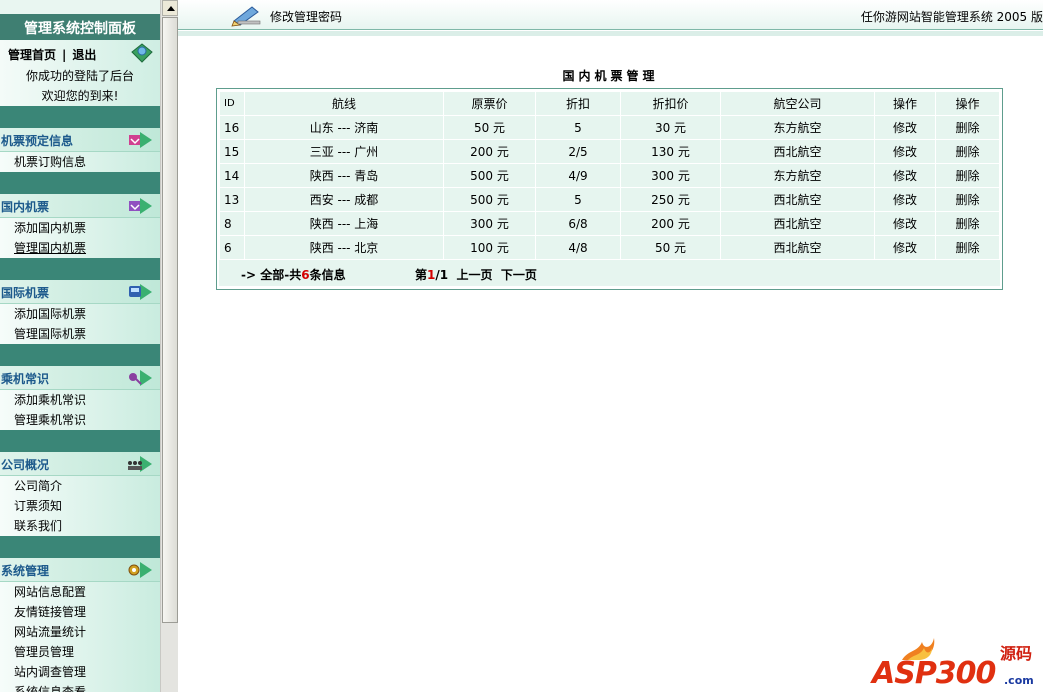 The width and height of the screenshot is (1043, 692). I want to click on cell-price: 100 元, so click(489, 247).